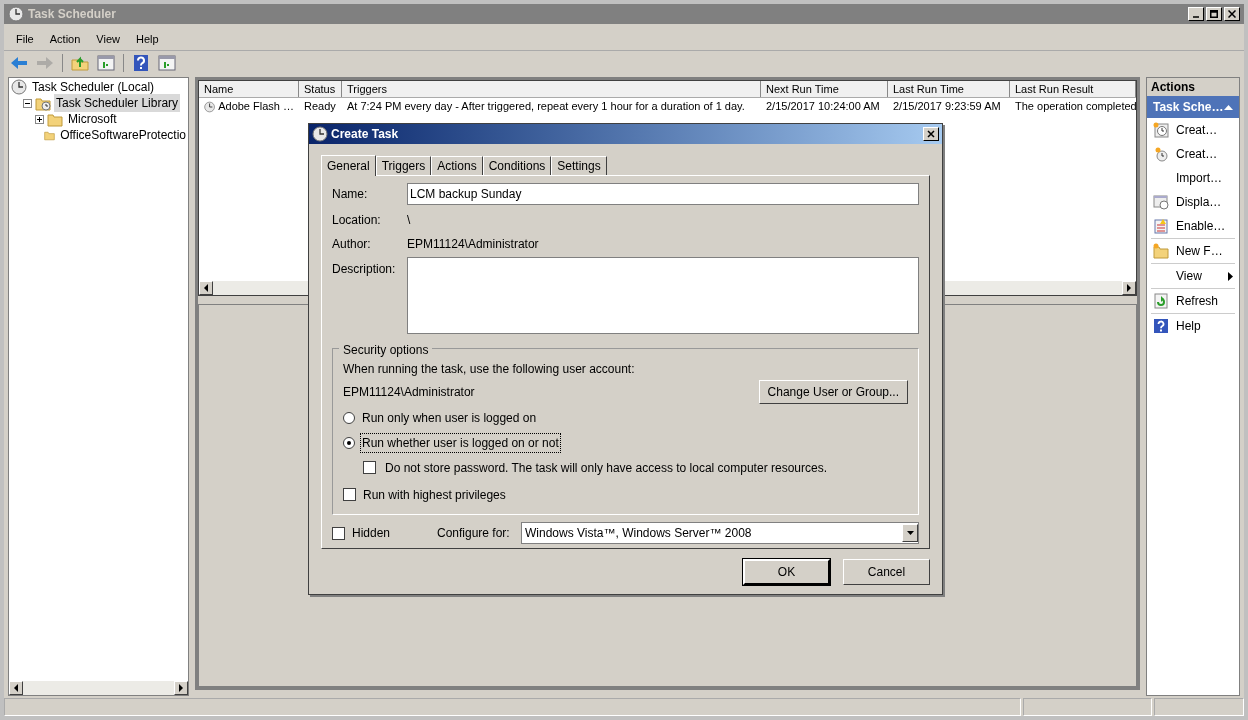 The width and height of the screenshot is (1248, 720). Describe the element at coordinates (364, 269) in the screenshot. I see `field-label: Description:` at that location.